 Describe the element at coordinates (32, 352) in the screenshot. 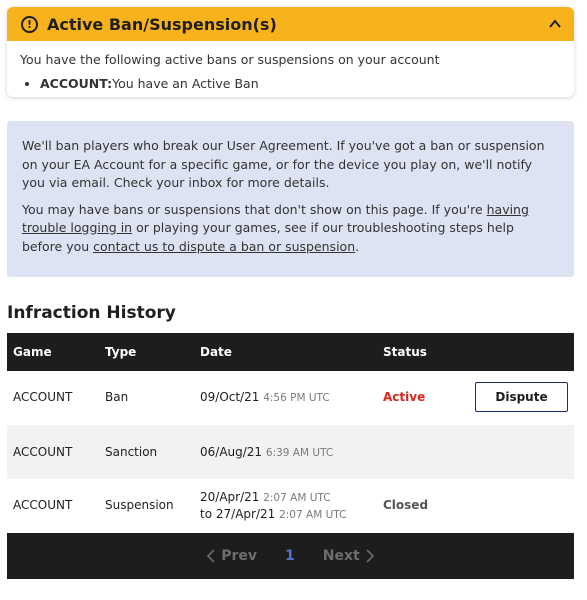

I see `column-header-game: Game` at that location.